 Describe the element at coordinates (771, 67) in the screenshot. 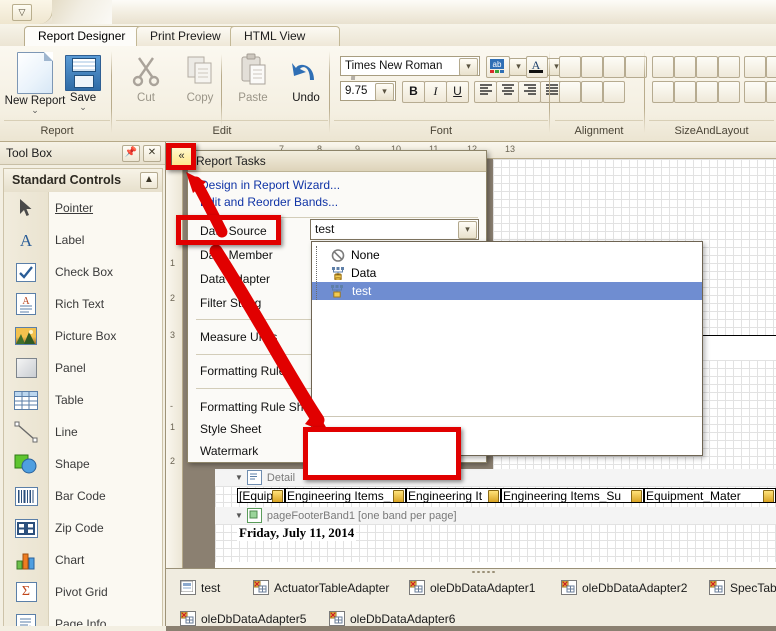

I see `increase-horizontal-spacing-button` at that location.